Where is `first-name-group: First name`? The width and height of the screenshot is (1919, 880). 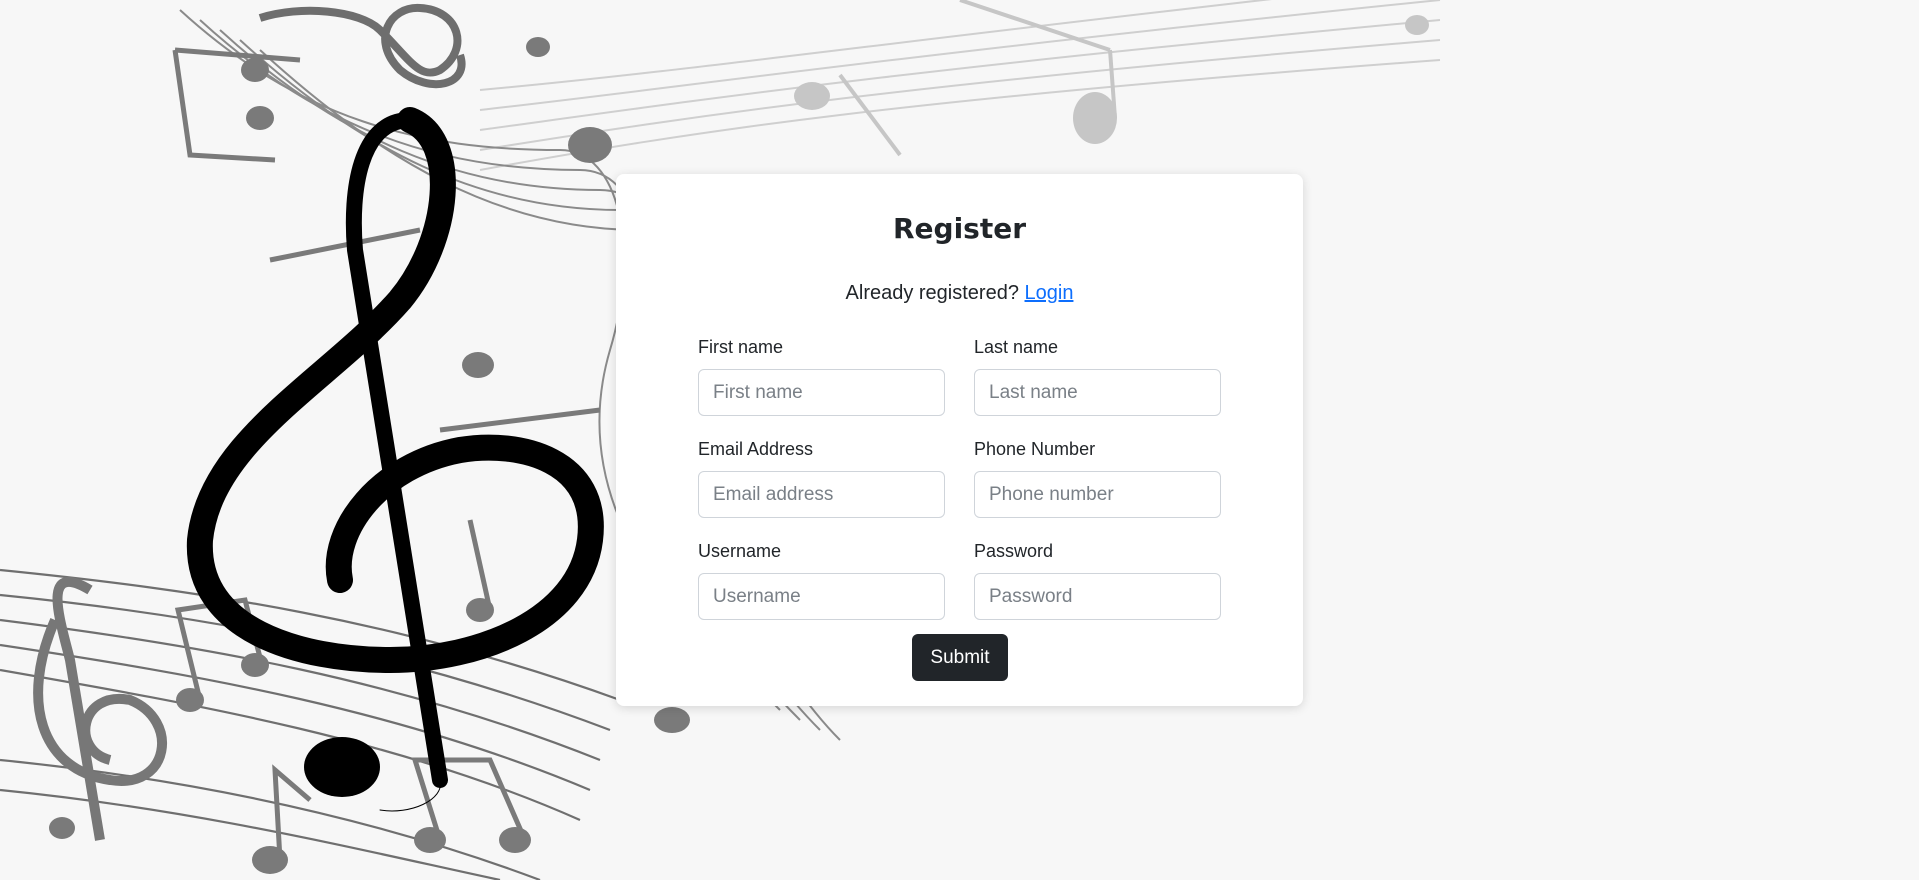 first-name-group: First name is located at coordinates (821, 375).